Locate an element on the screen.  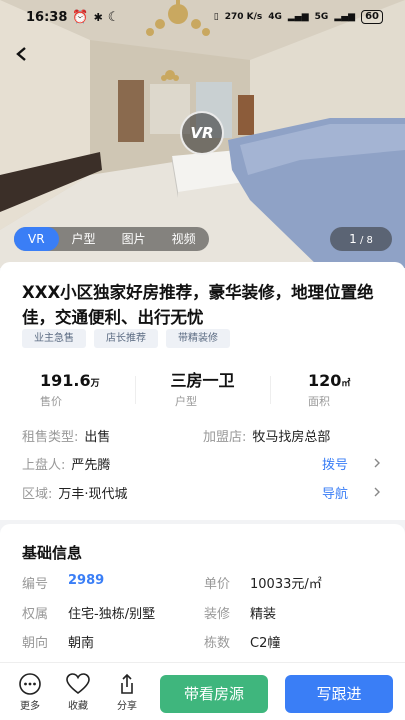
moon-icon: ☾ is located at coordinates (113, 17).